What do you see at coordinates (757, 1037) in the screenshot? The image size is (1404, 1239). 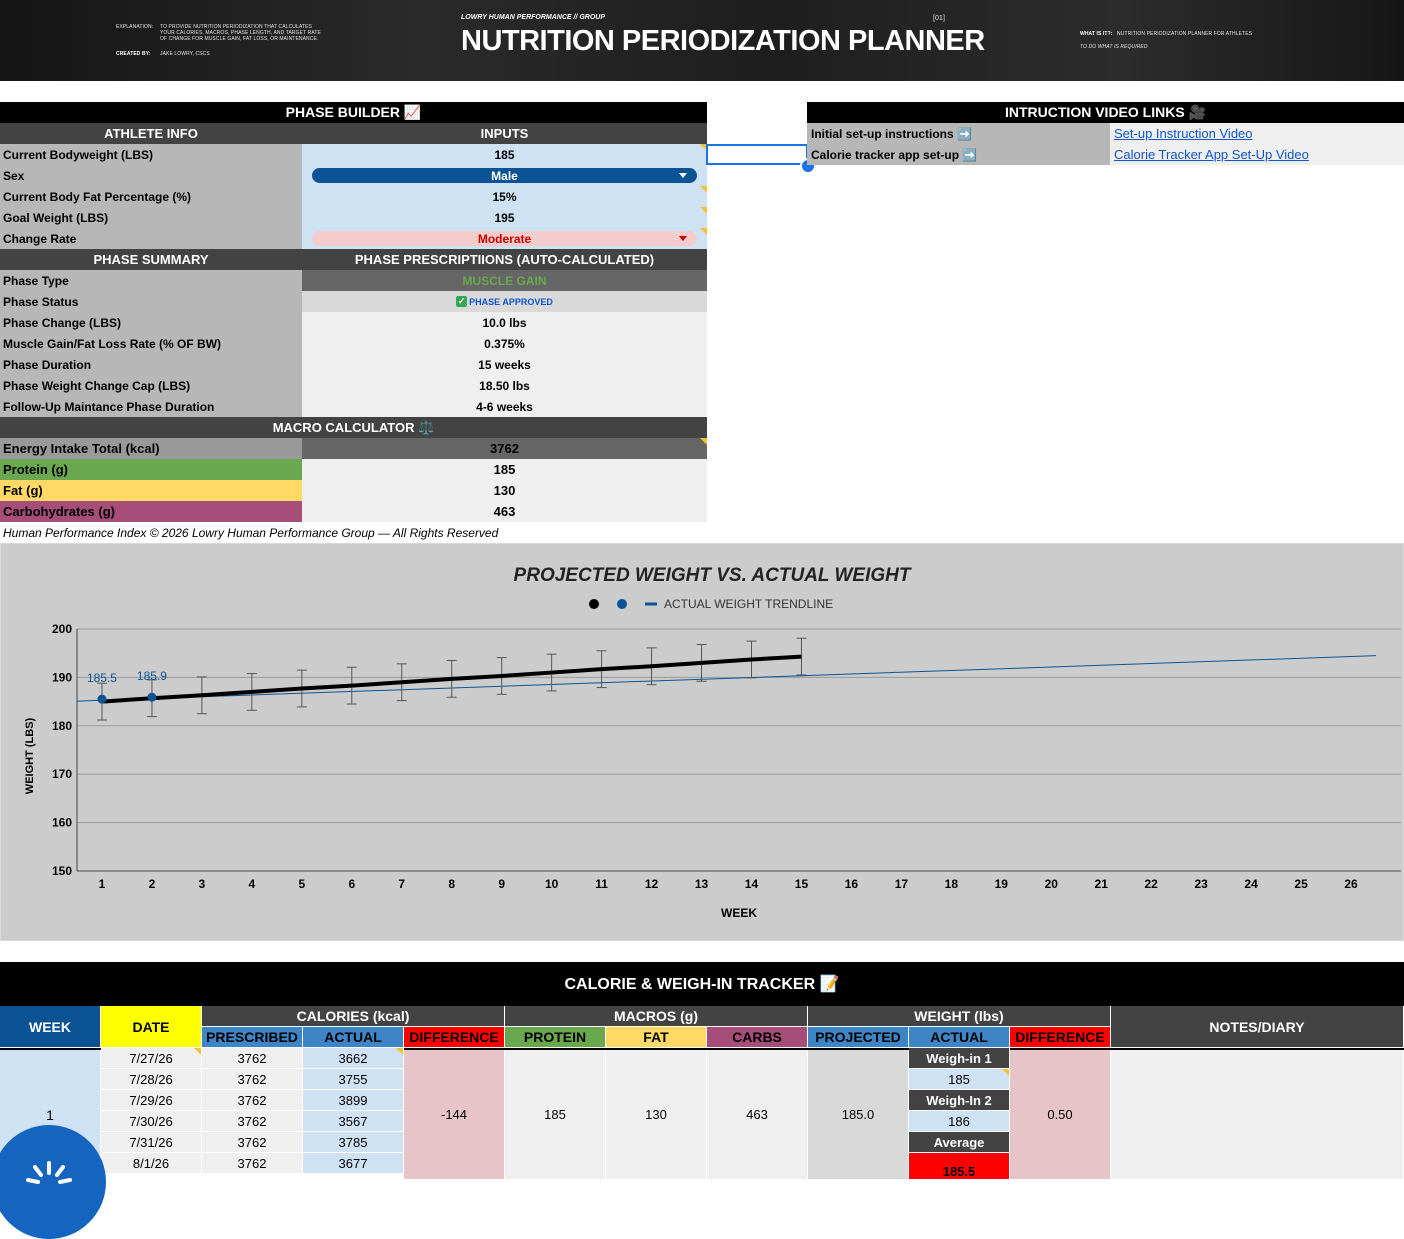 I see `carbs-subheader: CARBS` at bounding box center [757, 1037].